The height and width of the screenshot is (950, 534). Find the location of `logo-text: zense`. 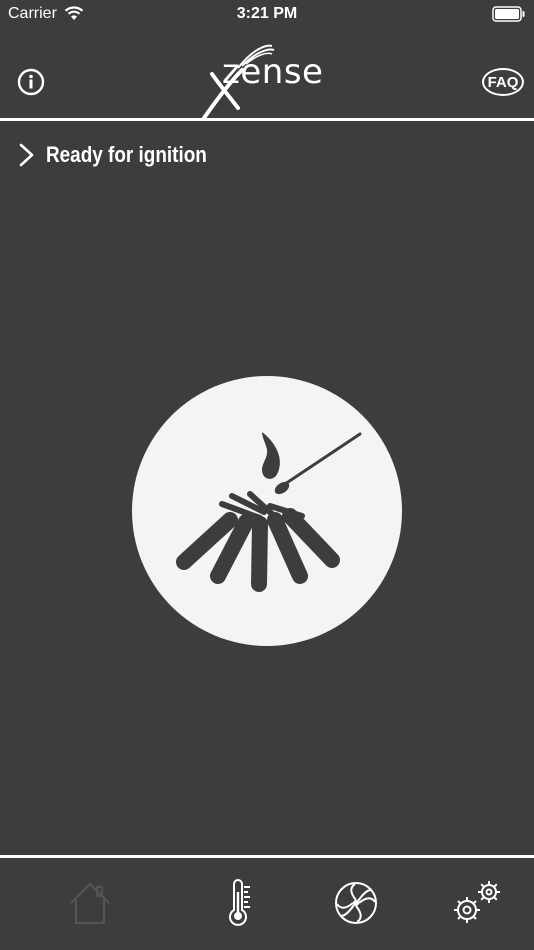

logo-text: zense is located at coordinates (273, 72).